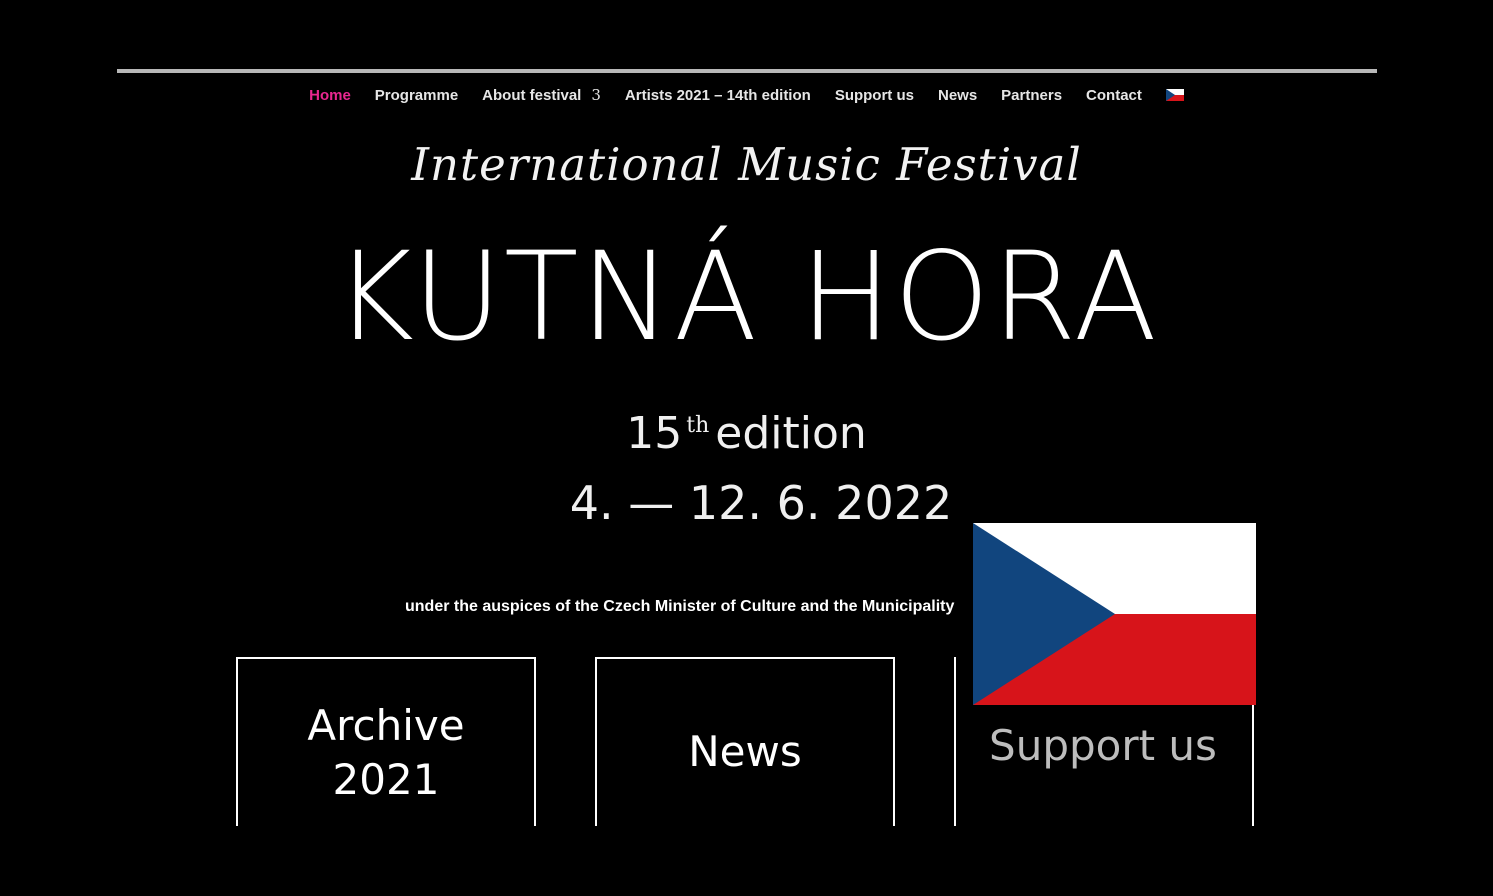  I want to click on edition-number: 15, so click(654, 433).